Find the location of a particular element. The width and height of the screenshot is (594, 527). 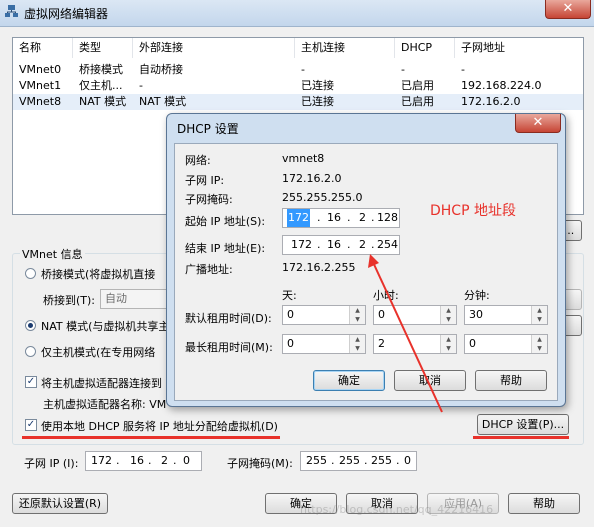

dhcp-checkbox-label: 使用本地 DHCP 服务将 IP 地址分配给虚拟机(D) is located at coordinates (159, 426).